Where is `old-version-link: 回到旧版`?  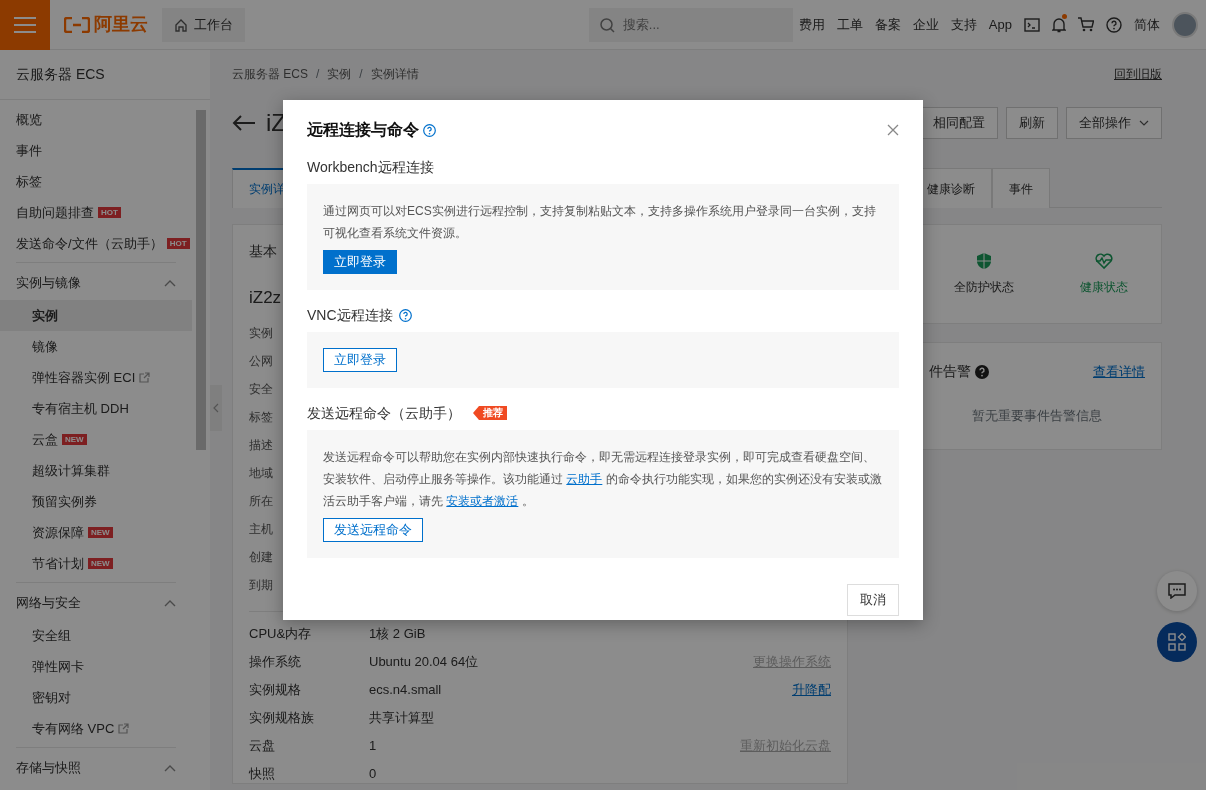 old-version-link: 回到旧版 is located at coordinates (1138, 74).